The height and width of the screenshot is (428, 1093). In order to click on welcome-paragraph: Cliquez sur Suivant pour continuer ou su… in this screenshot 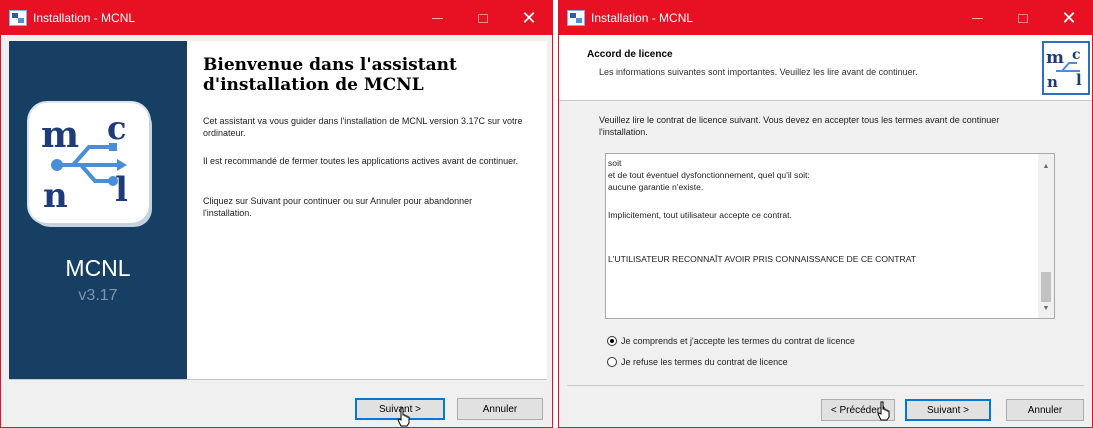, I will do `click(338, 207)`.